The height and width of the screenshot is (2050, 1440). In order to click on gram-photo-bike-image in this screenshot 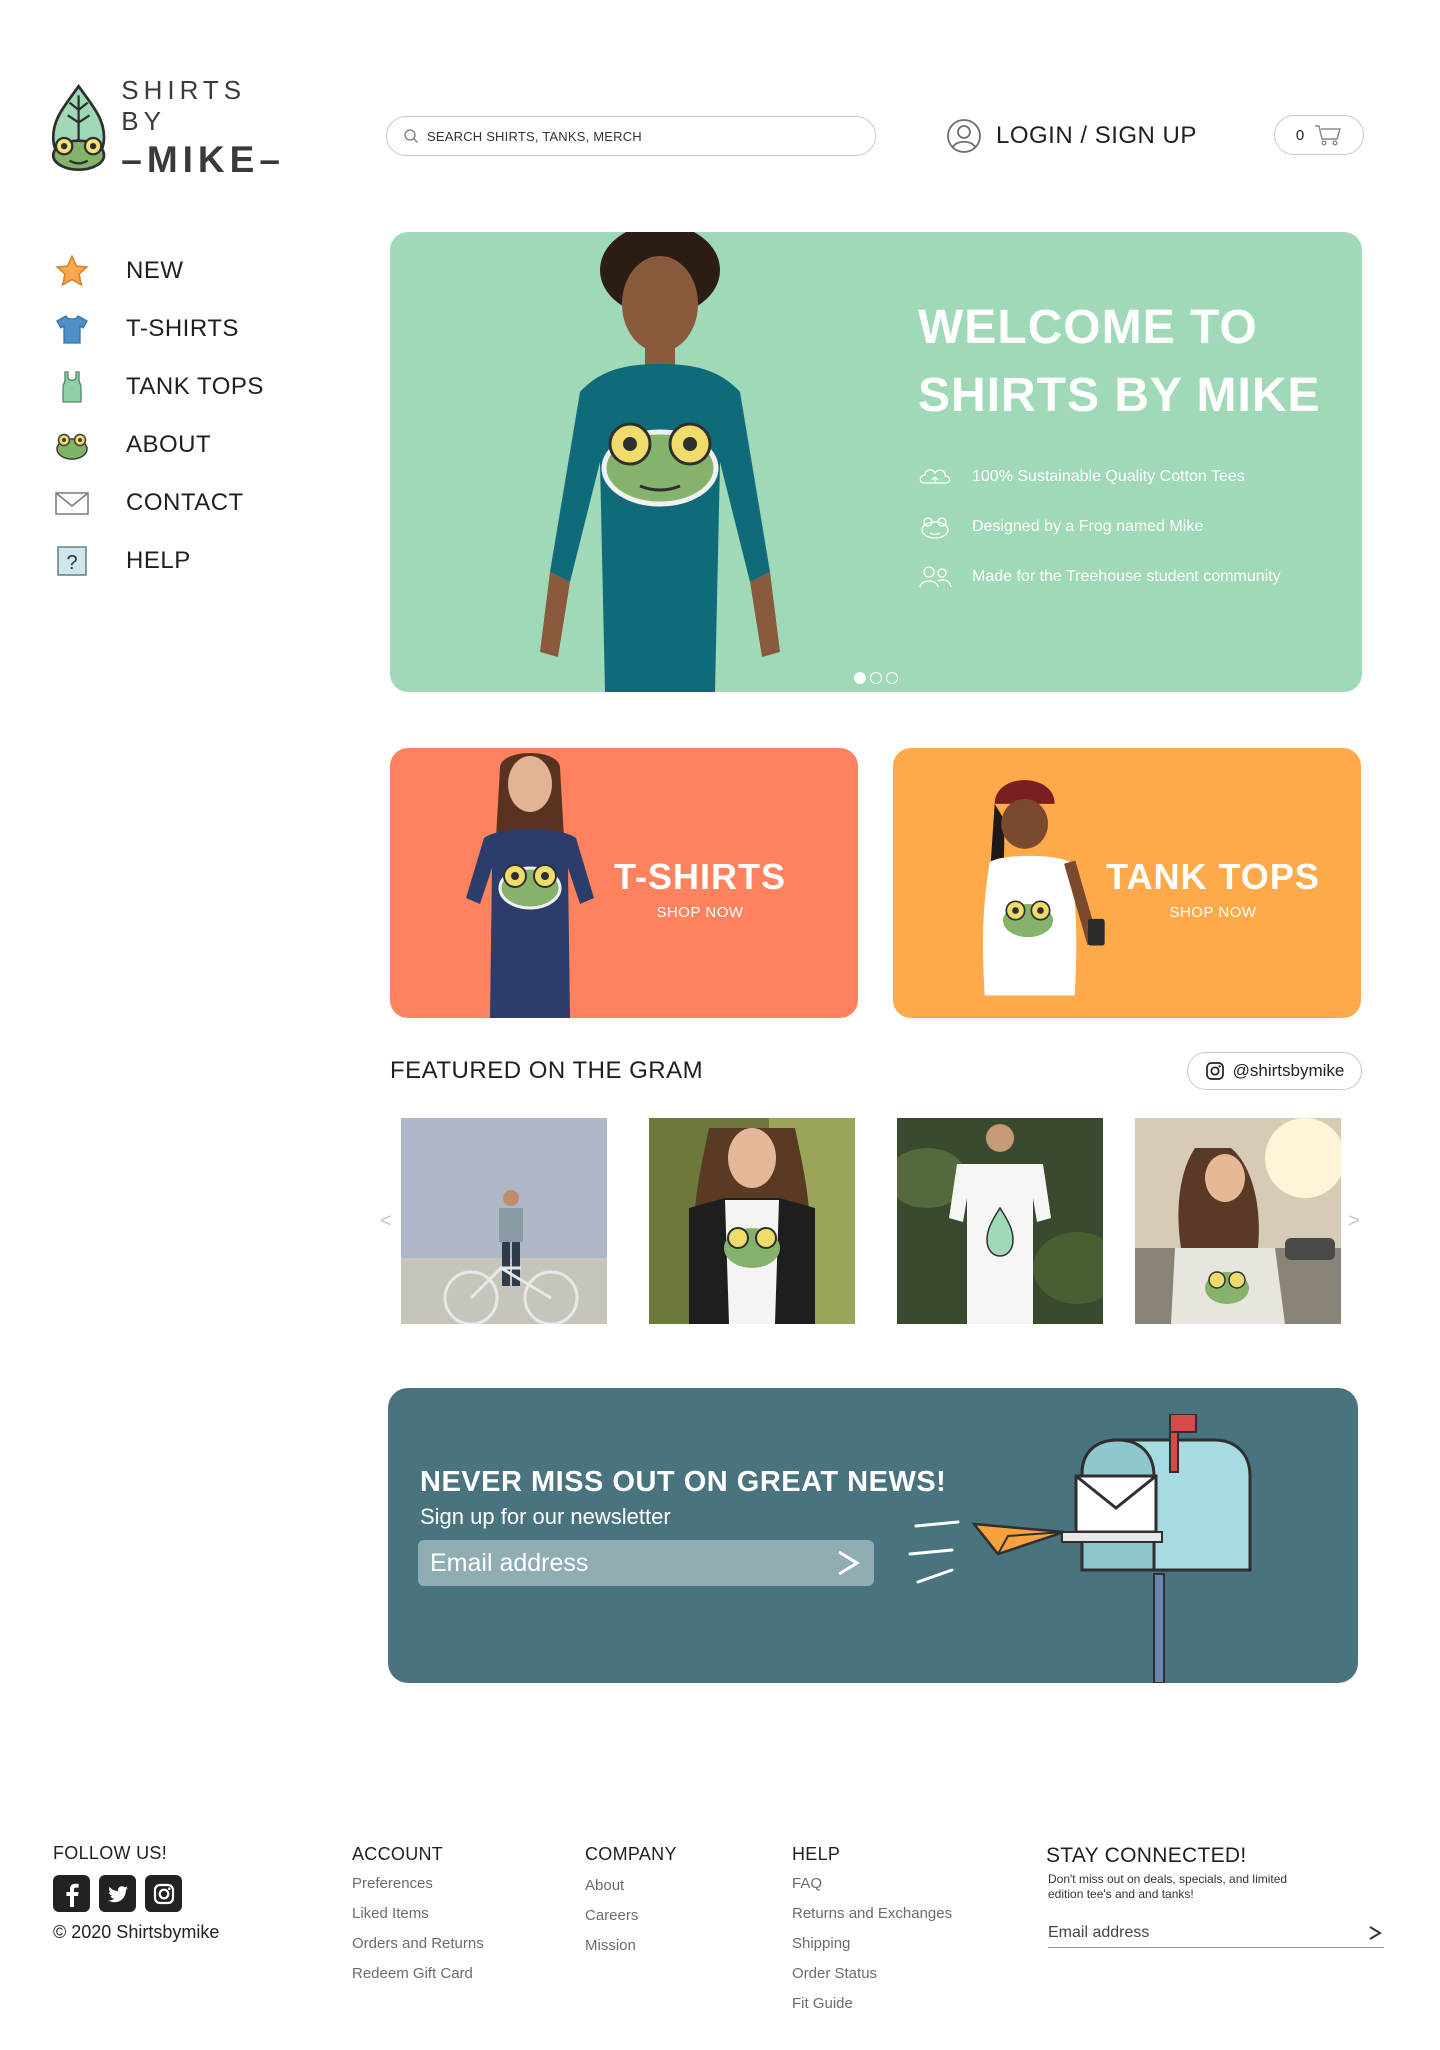, I will do `click(504, 1221)`.